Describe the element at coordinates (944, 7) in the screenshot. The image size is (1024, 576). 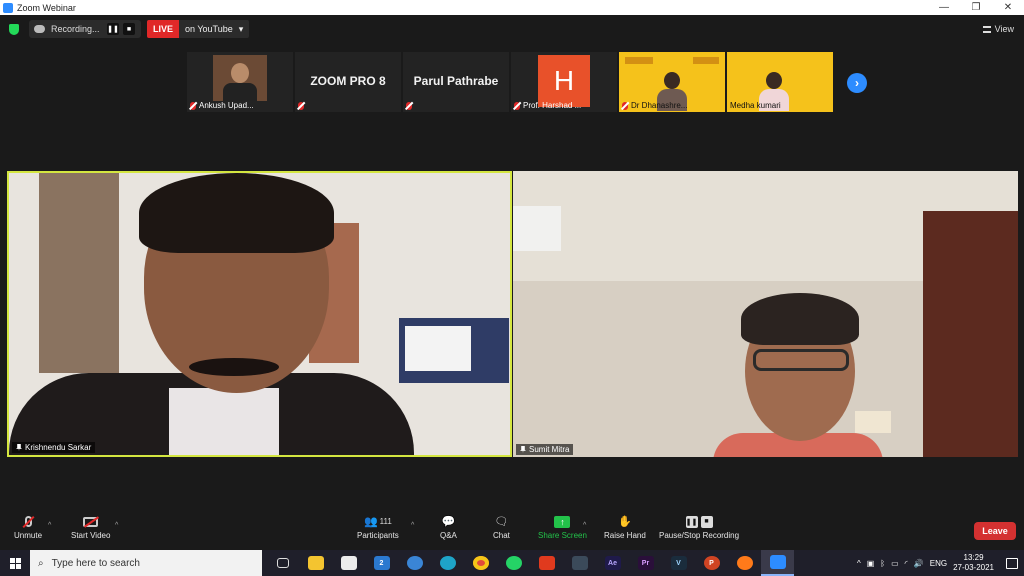
I see `minimize-button: —` at that location.